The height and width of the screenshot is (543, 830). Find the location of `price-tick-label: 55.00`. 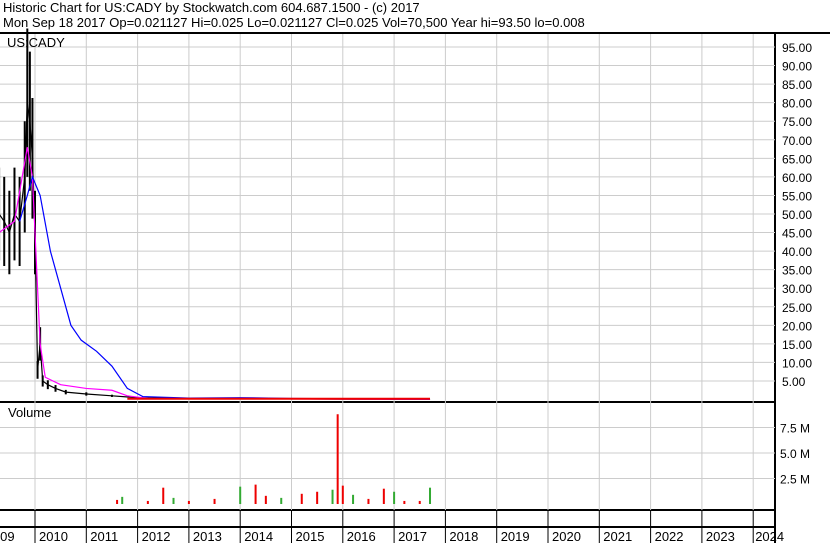

price-tick-label: 55.00 is located at coordinates (797, 196).